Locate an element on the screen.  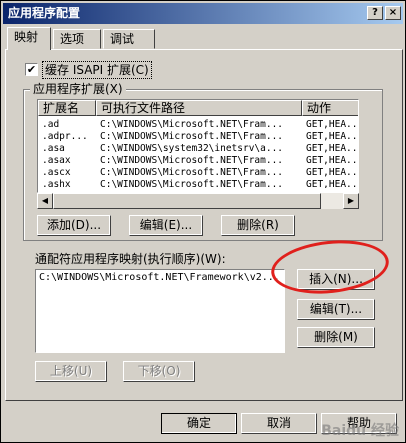
app-ext-hscrollbar: ◀ ▶ is located at coordinates (198, 201).